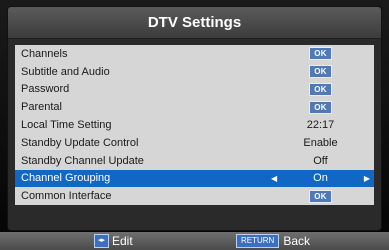  I want to click on menu-item-label: Channels, so click(44, 53).